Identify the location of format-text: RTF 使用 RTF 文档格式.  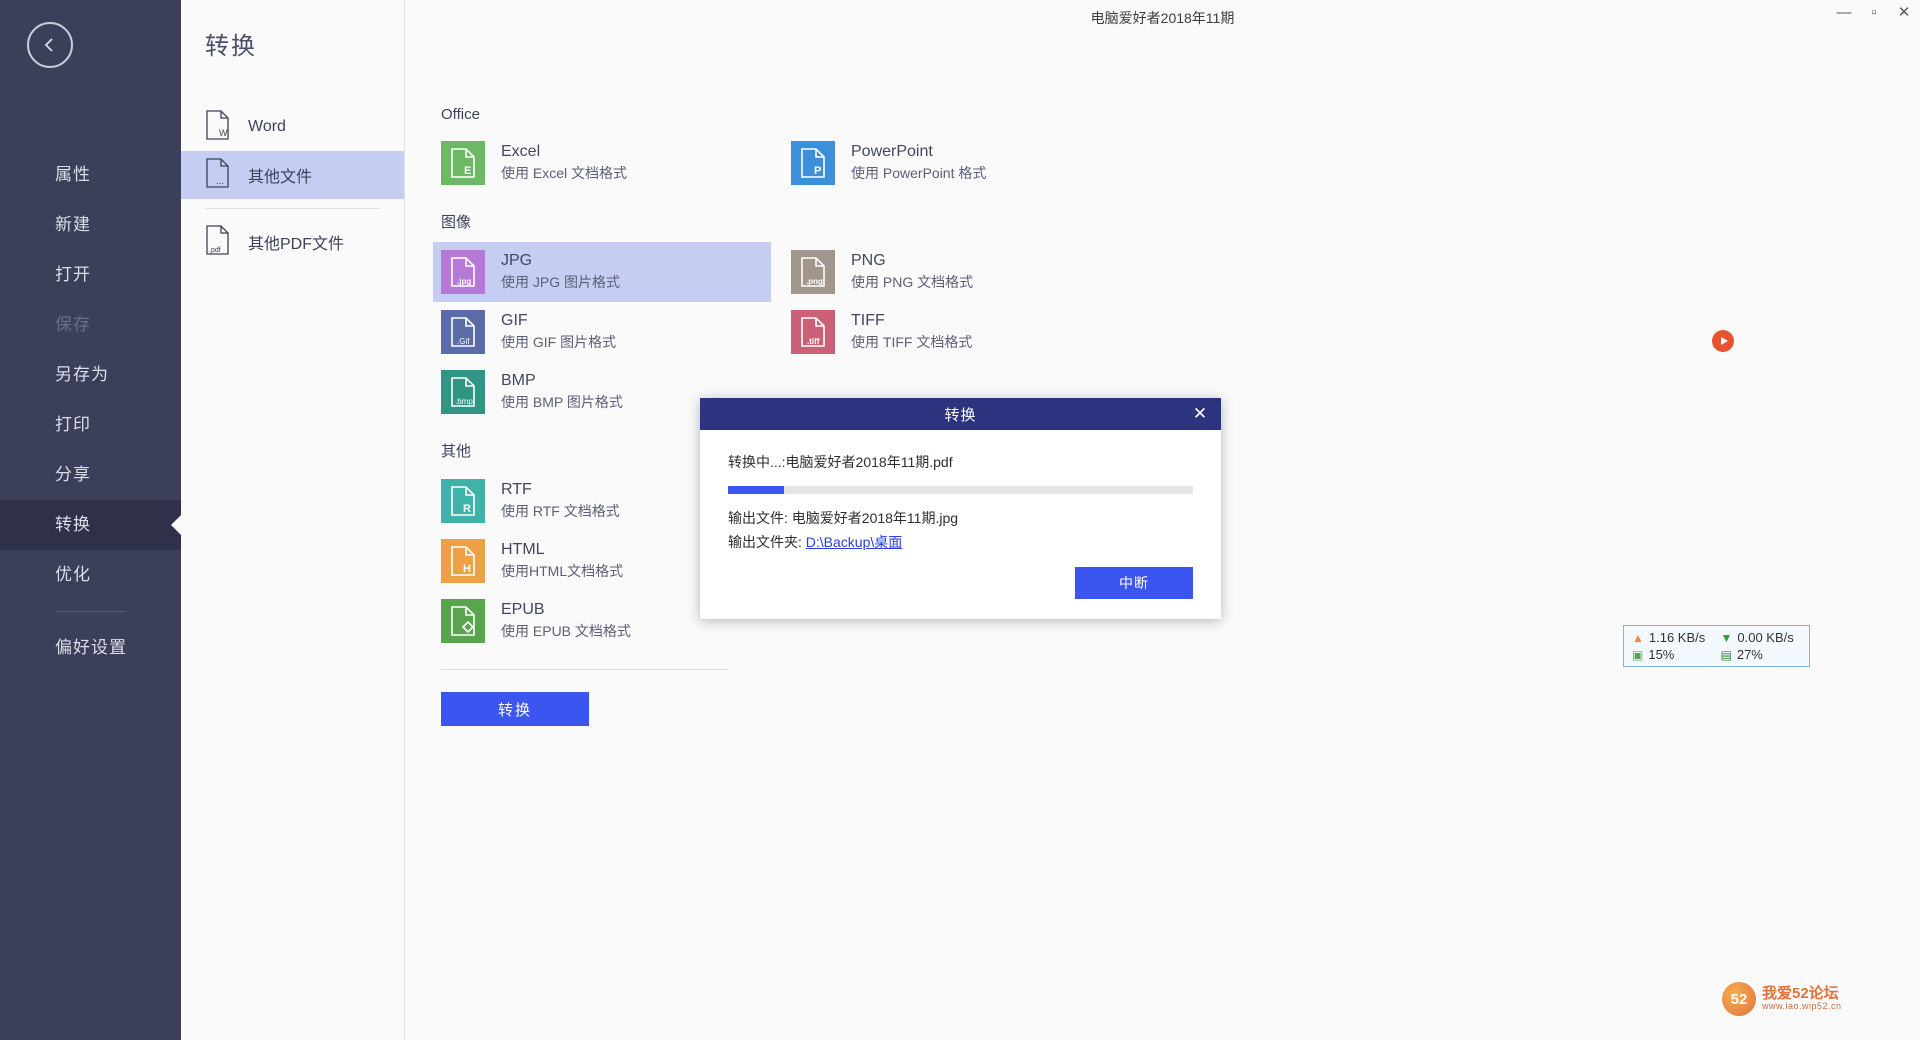
(560, 501).